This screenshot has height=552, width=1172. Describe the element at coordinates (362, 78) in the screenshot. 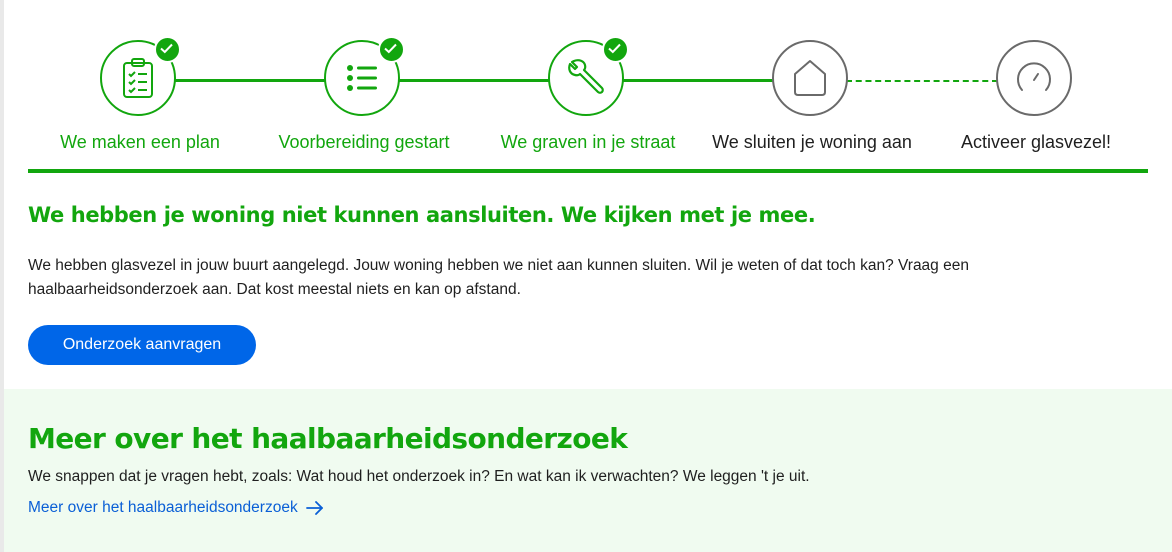

I see `list-icon` at that location.